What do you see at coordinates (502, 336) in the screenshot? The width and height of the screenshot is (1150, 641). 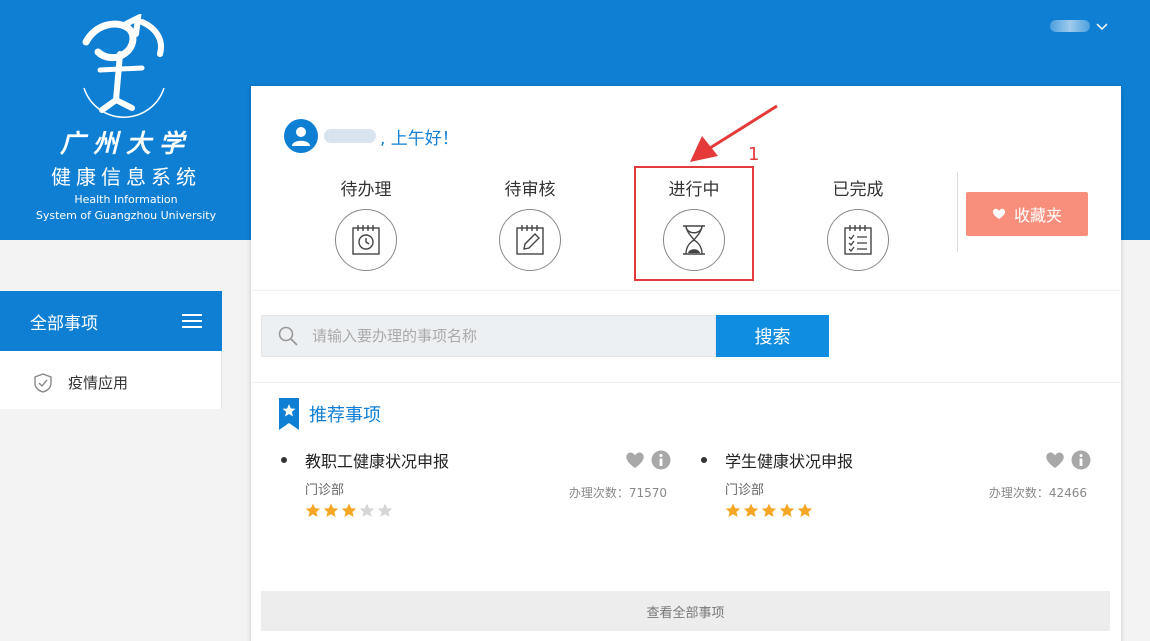 I see `search-input` at bounding box center [502, 336].